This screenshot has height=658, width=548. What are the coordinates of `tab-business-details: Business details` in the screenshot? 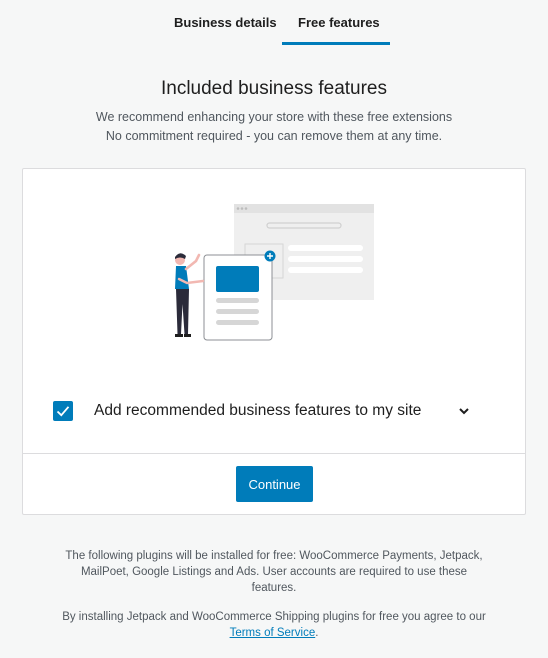 It's located at (225, 22).